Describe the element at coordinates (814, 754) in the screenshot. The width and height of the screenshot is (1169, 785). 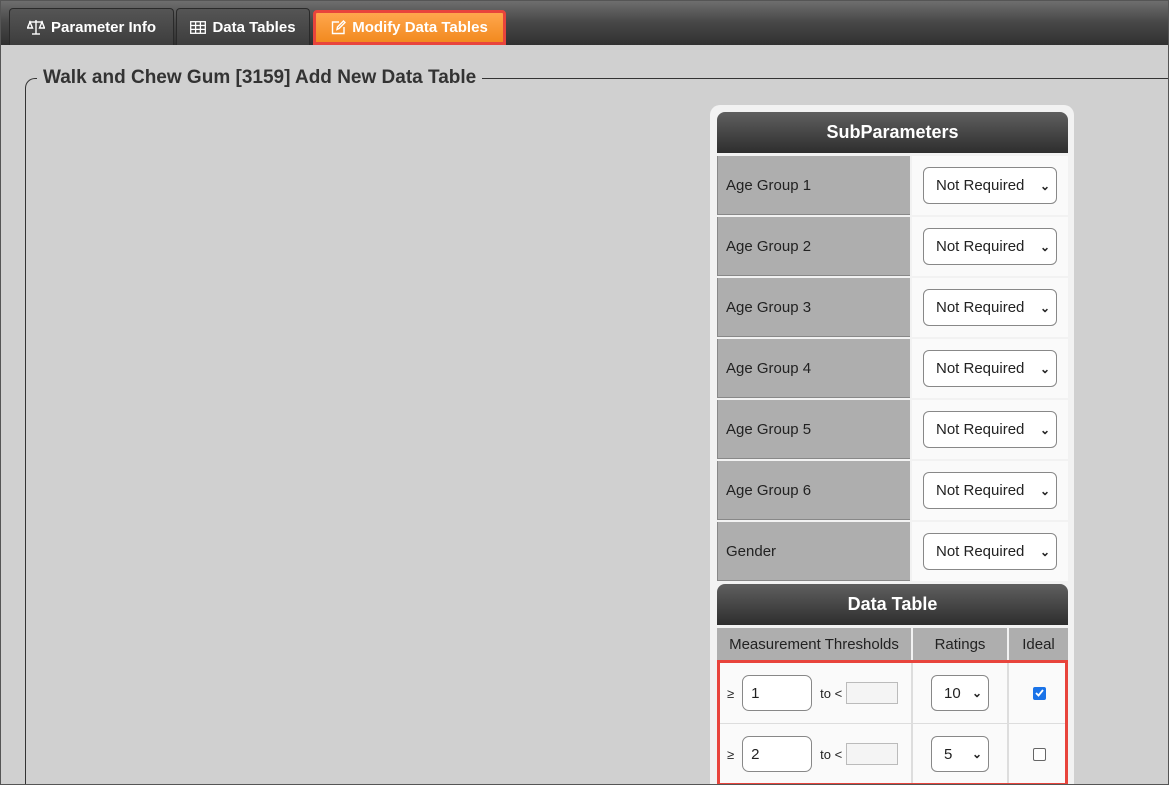
I see `threshold-cell: ≥ 2 to <` at that location.